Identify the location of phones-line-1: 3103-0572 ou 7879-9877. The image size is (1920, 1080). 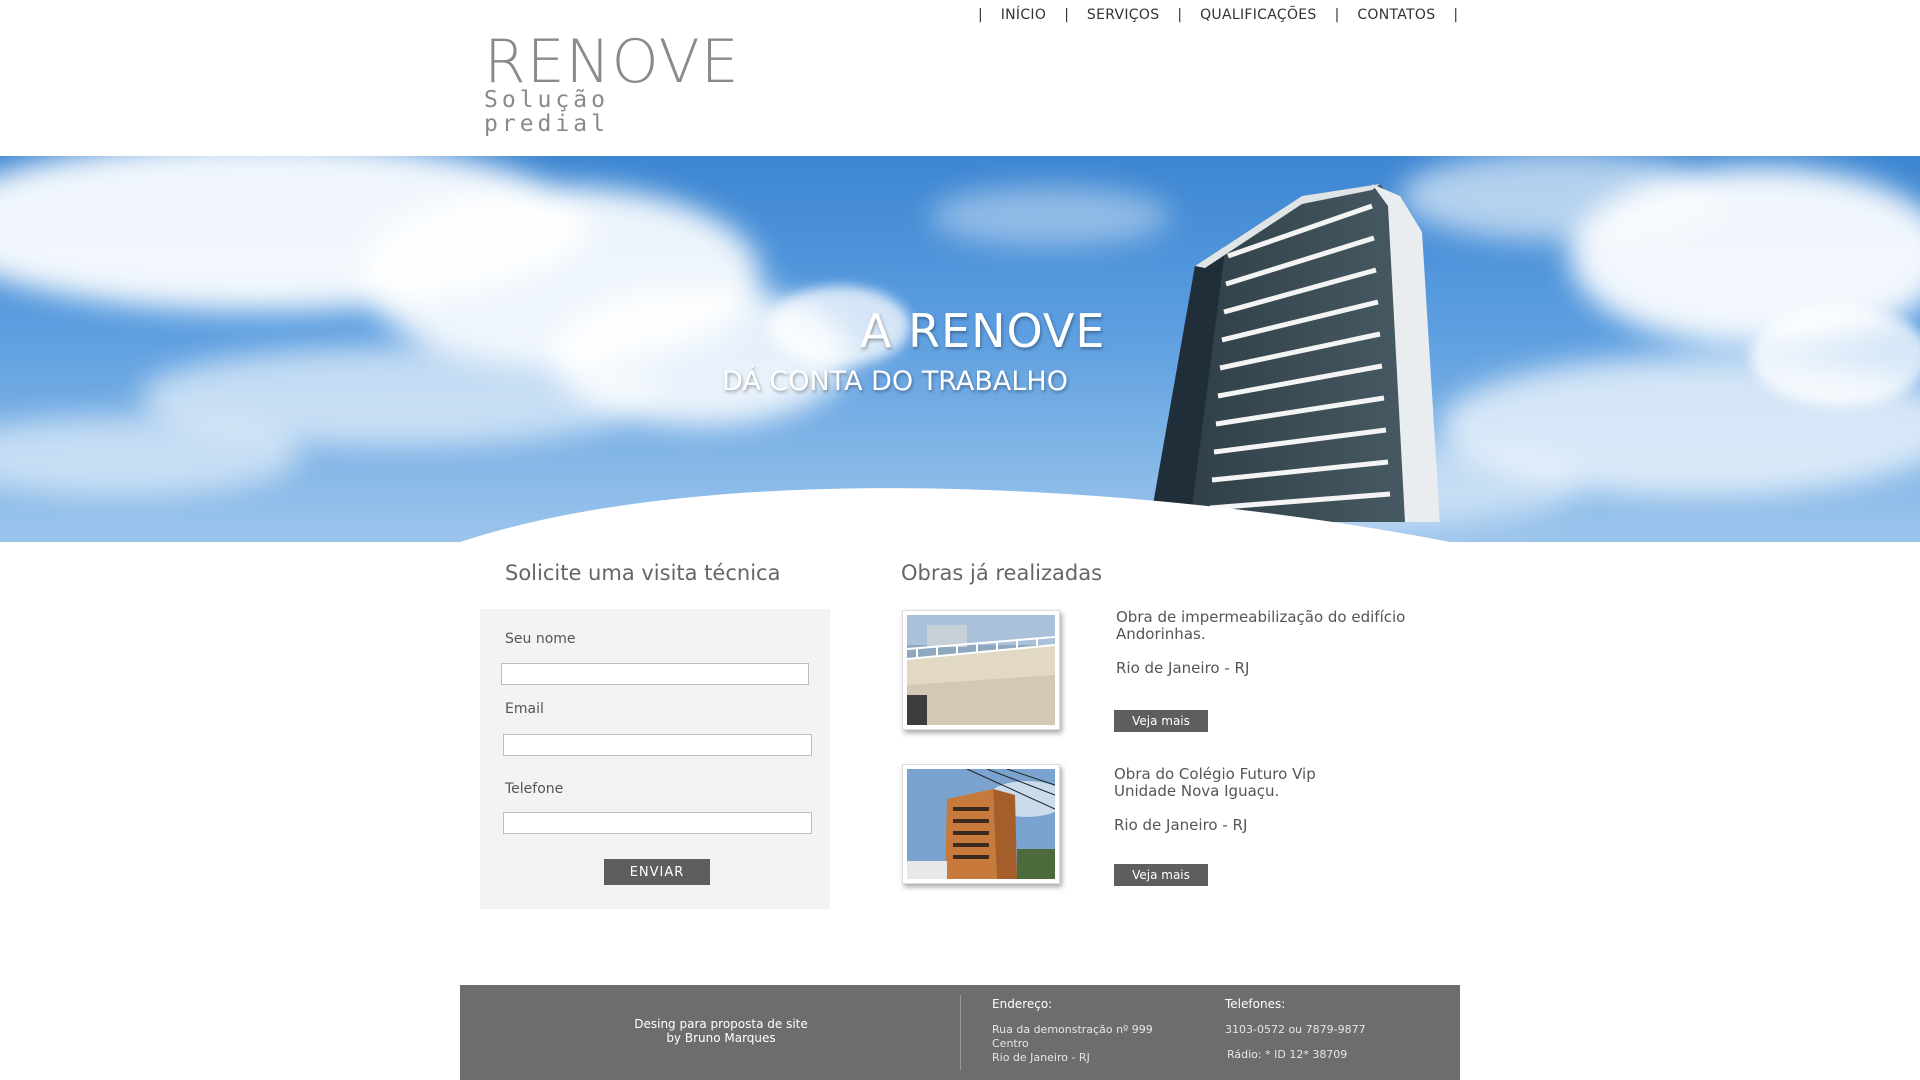
(1295, 1029).